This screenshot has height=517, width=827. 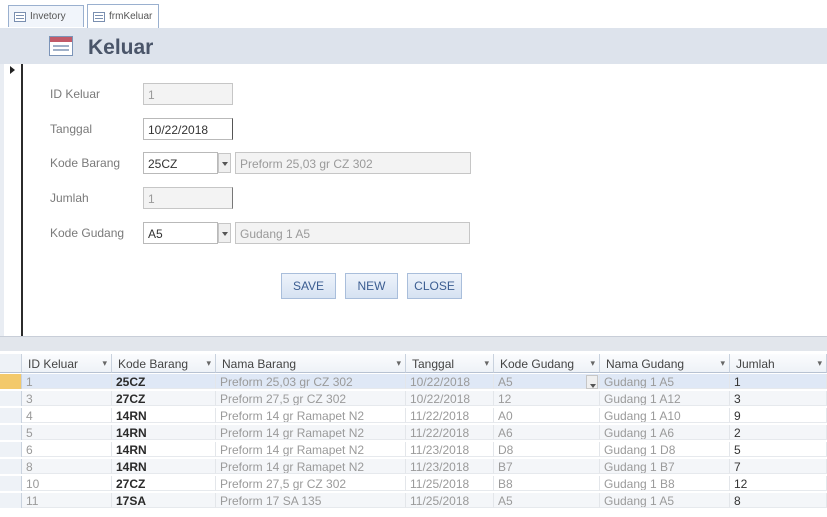 I want to click on table-cell: Gudang 1 A6, so click(x=665, y=432).